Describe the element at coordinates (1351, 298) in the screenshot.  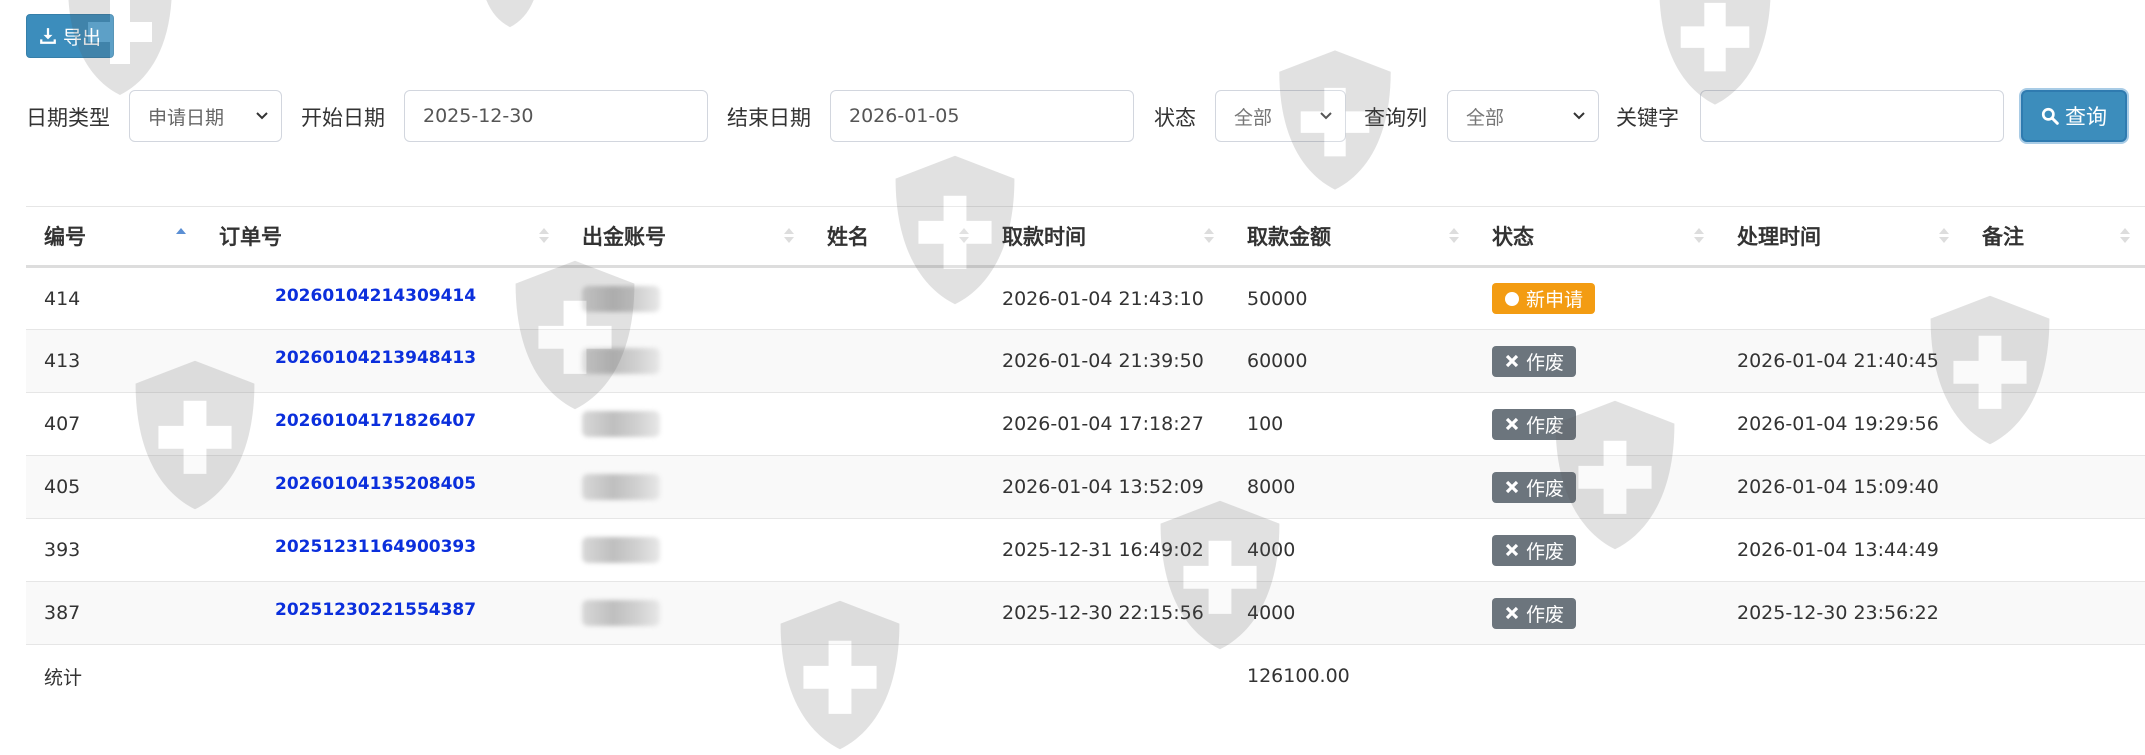
I see `cell-amount: 50000` at that location.